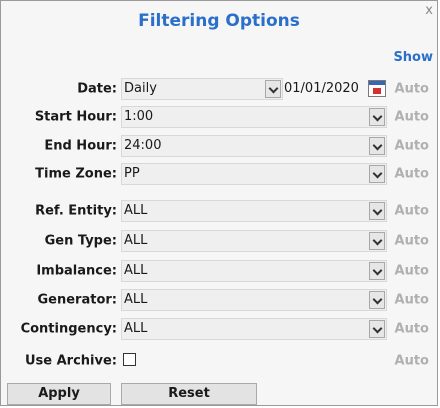 This screenshot has height=408, width=440. Describe the element at coordinates (321, 89) in the screenshot. I see `date-input: 01/01/2020` at that location.